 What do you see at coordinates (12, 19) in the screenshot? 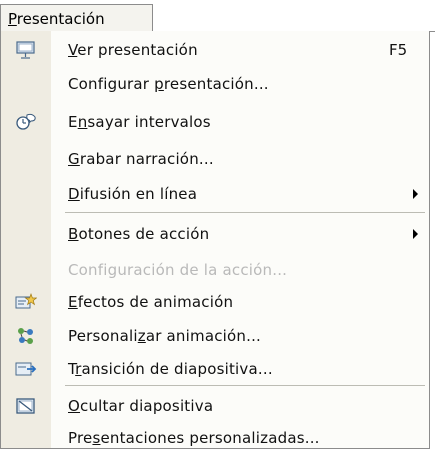
I see `menu-title-hotkey: P` at bounding box center [12, 19].